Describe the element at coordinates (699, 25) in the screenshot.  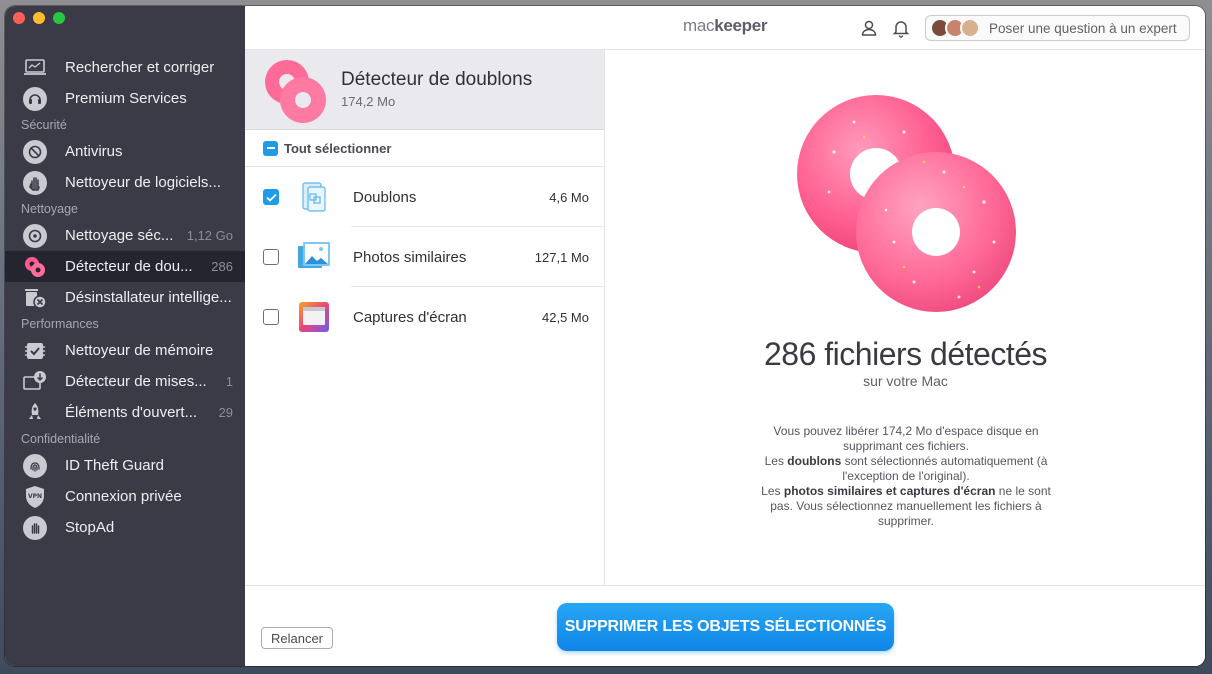
I see `logo-light-text: mac` at that location.